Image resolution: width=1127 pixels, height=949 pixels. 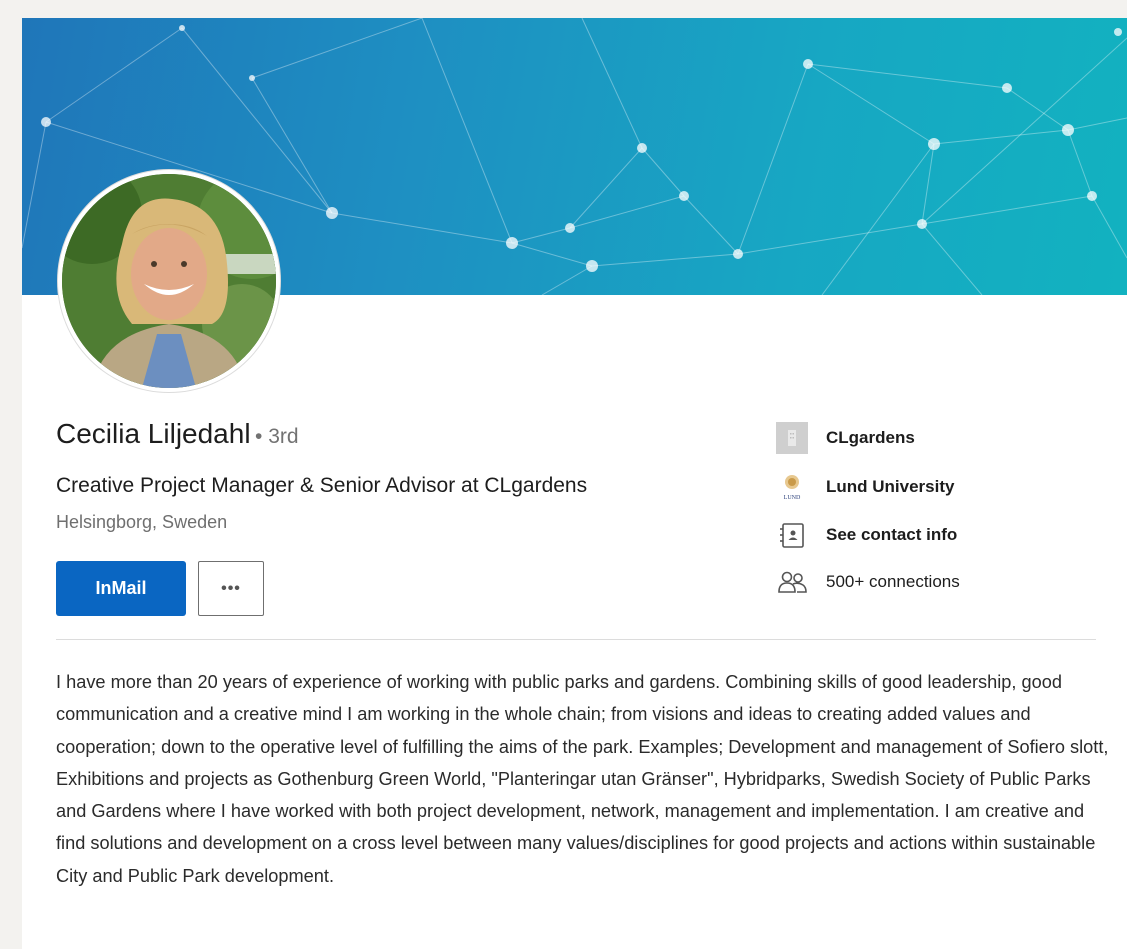 I want to click on company-logo-icon, so click(x=792, y=438).